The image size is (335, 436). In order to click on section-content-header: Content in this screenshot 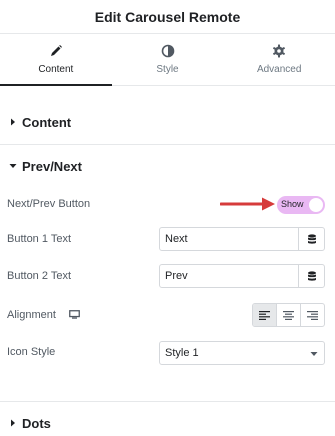, I will do `click(167, 122)`.